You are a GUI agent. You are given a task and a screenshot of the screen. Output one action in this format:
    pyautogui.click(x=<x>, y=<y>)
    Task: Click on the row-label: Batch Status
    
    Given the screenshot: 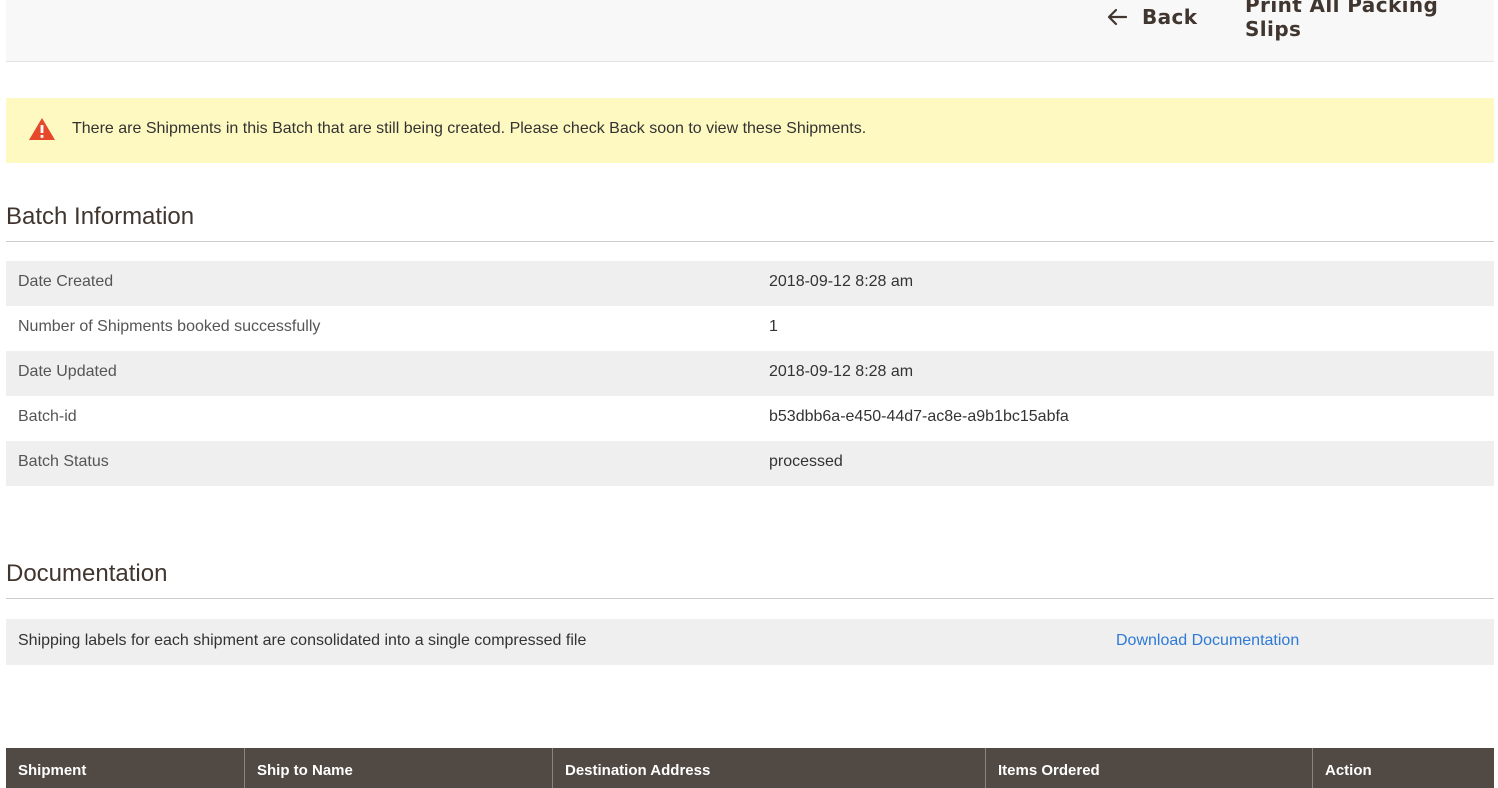 What is the action you would take?
    pyautogui.click(x=63, y=461)
    